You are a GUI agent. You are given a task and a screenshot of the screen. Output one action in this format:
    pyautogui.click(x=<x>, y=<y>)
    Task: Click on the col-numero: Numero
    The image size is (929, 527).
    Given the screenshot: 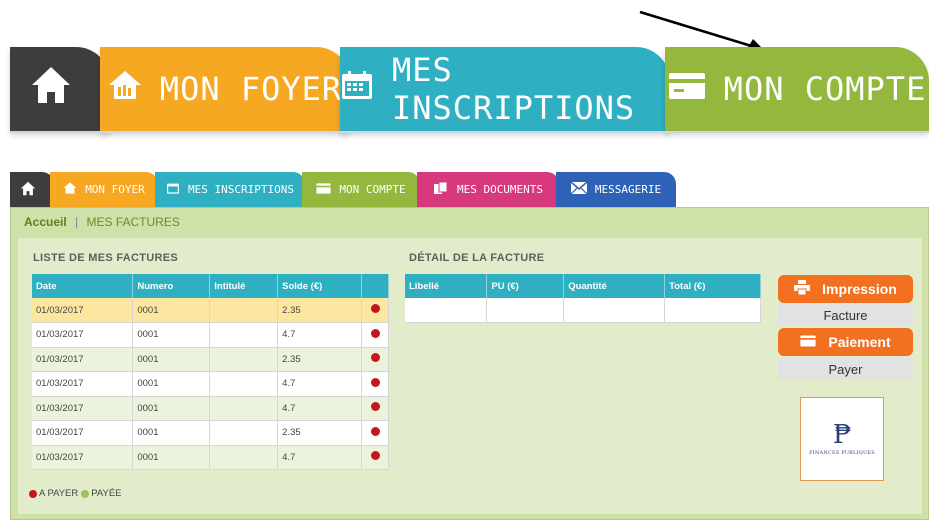 What is the action you would take?
    pyautogui.click(x=171, y=286)
    